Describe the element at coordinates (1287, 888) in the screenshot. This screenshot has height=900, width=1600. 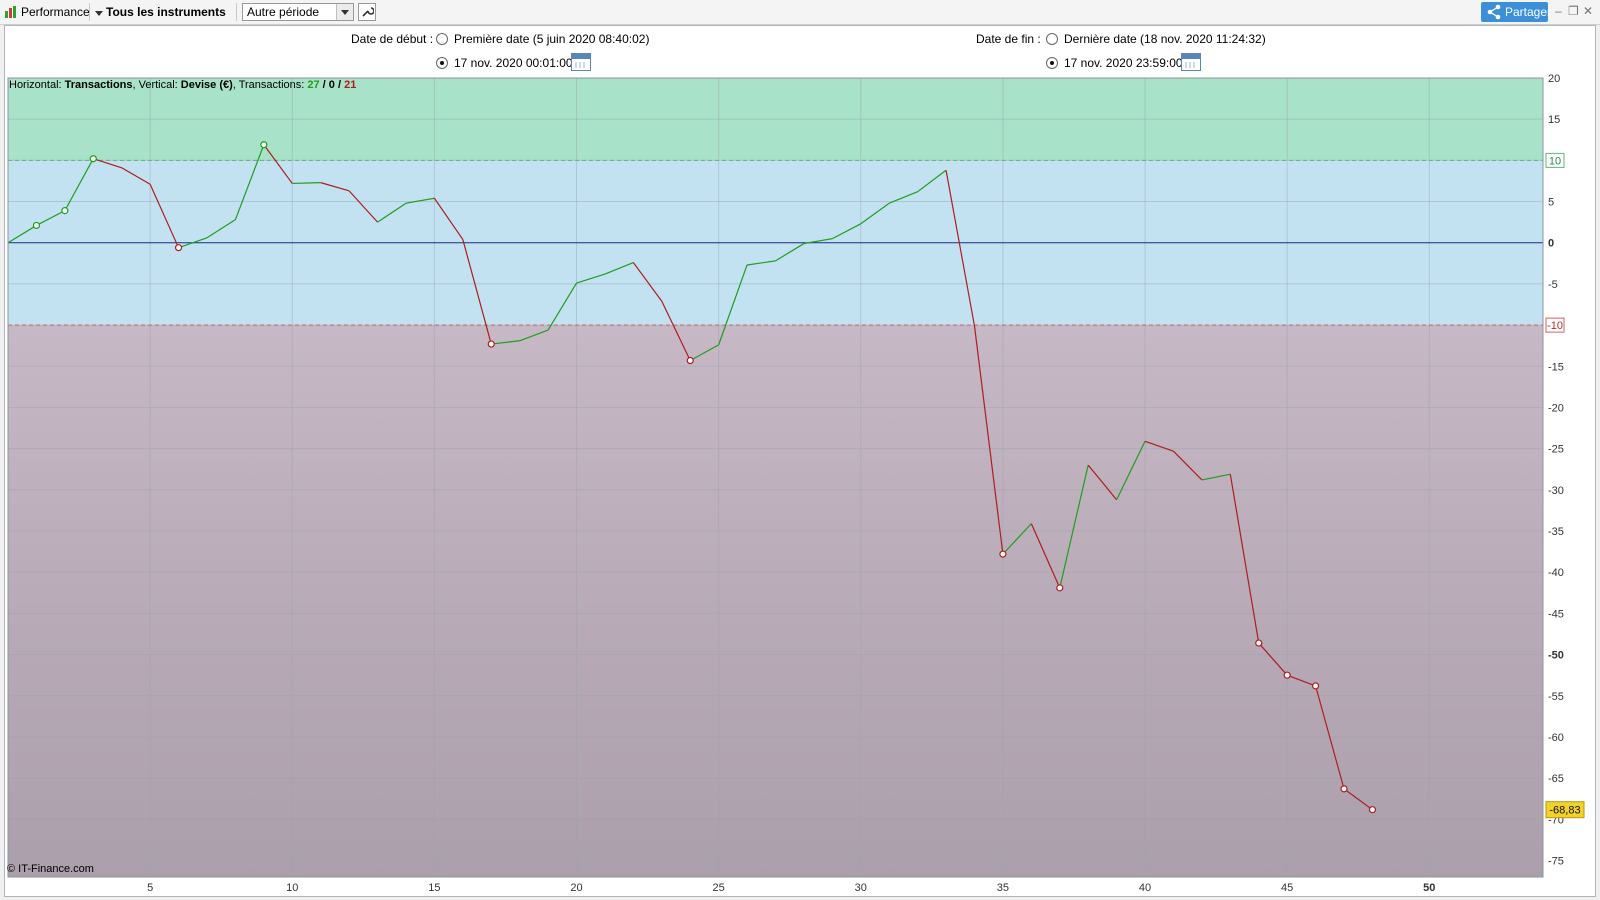
I see `x-tick-label: 45` at that location.